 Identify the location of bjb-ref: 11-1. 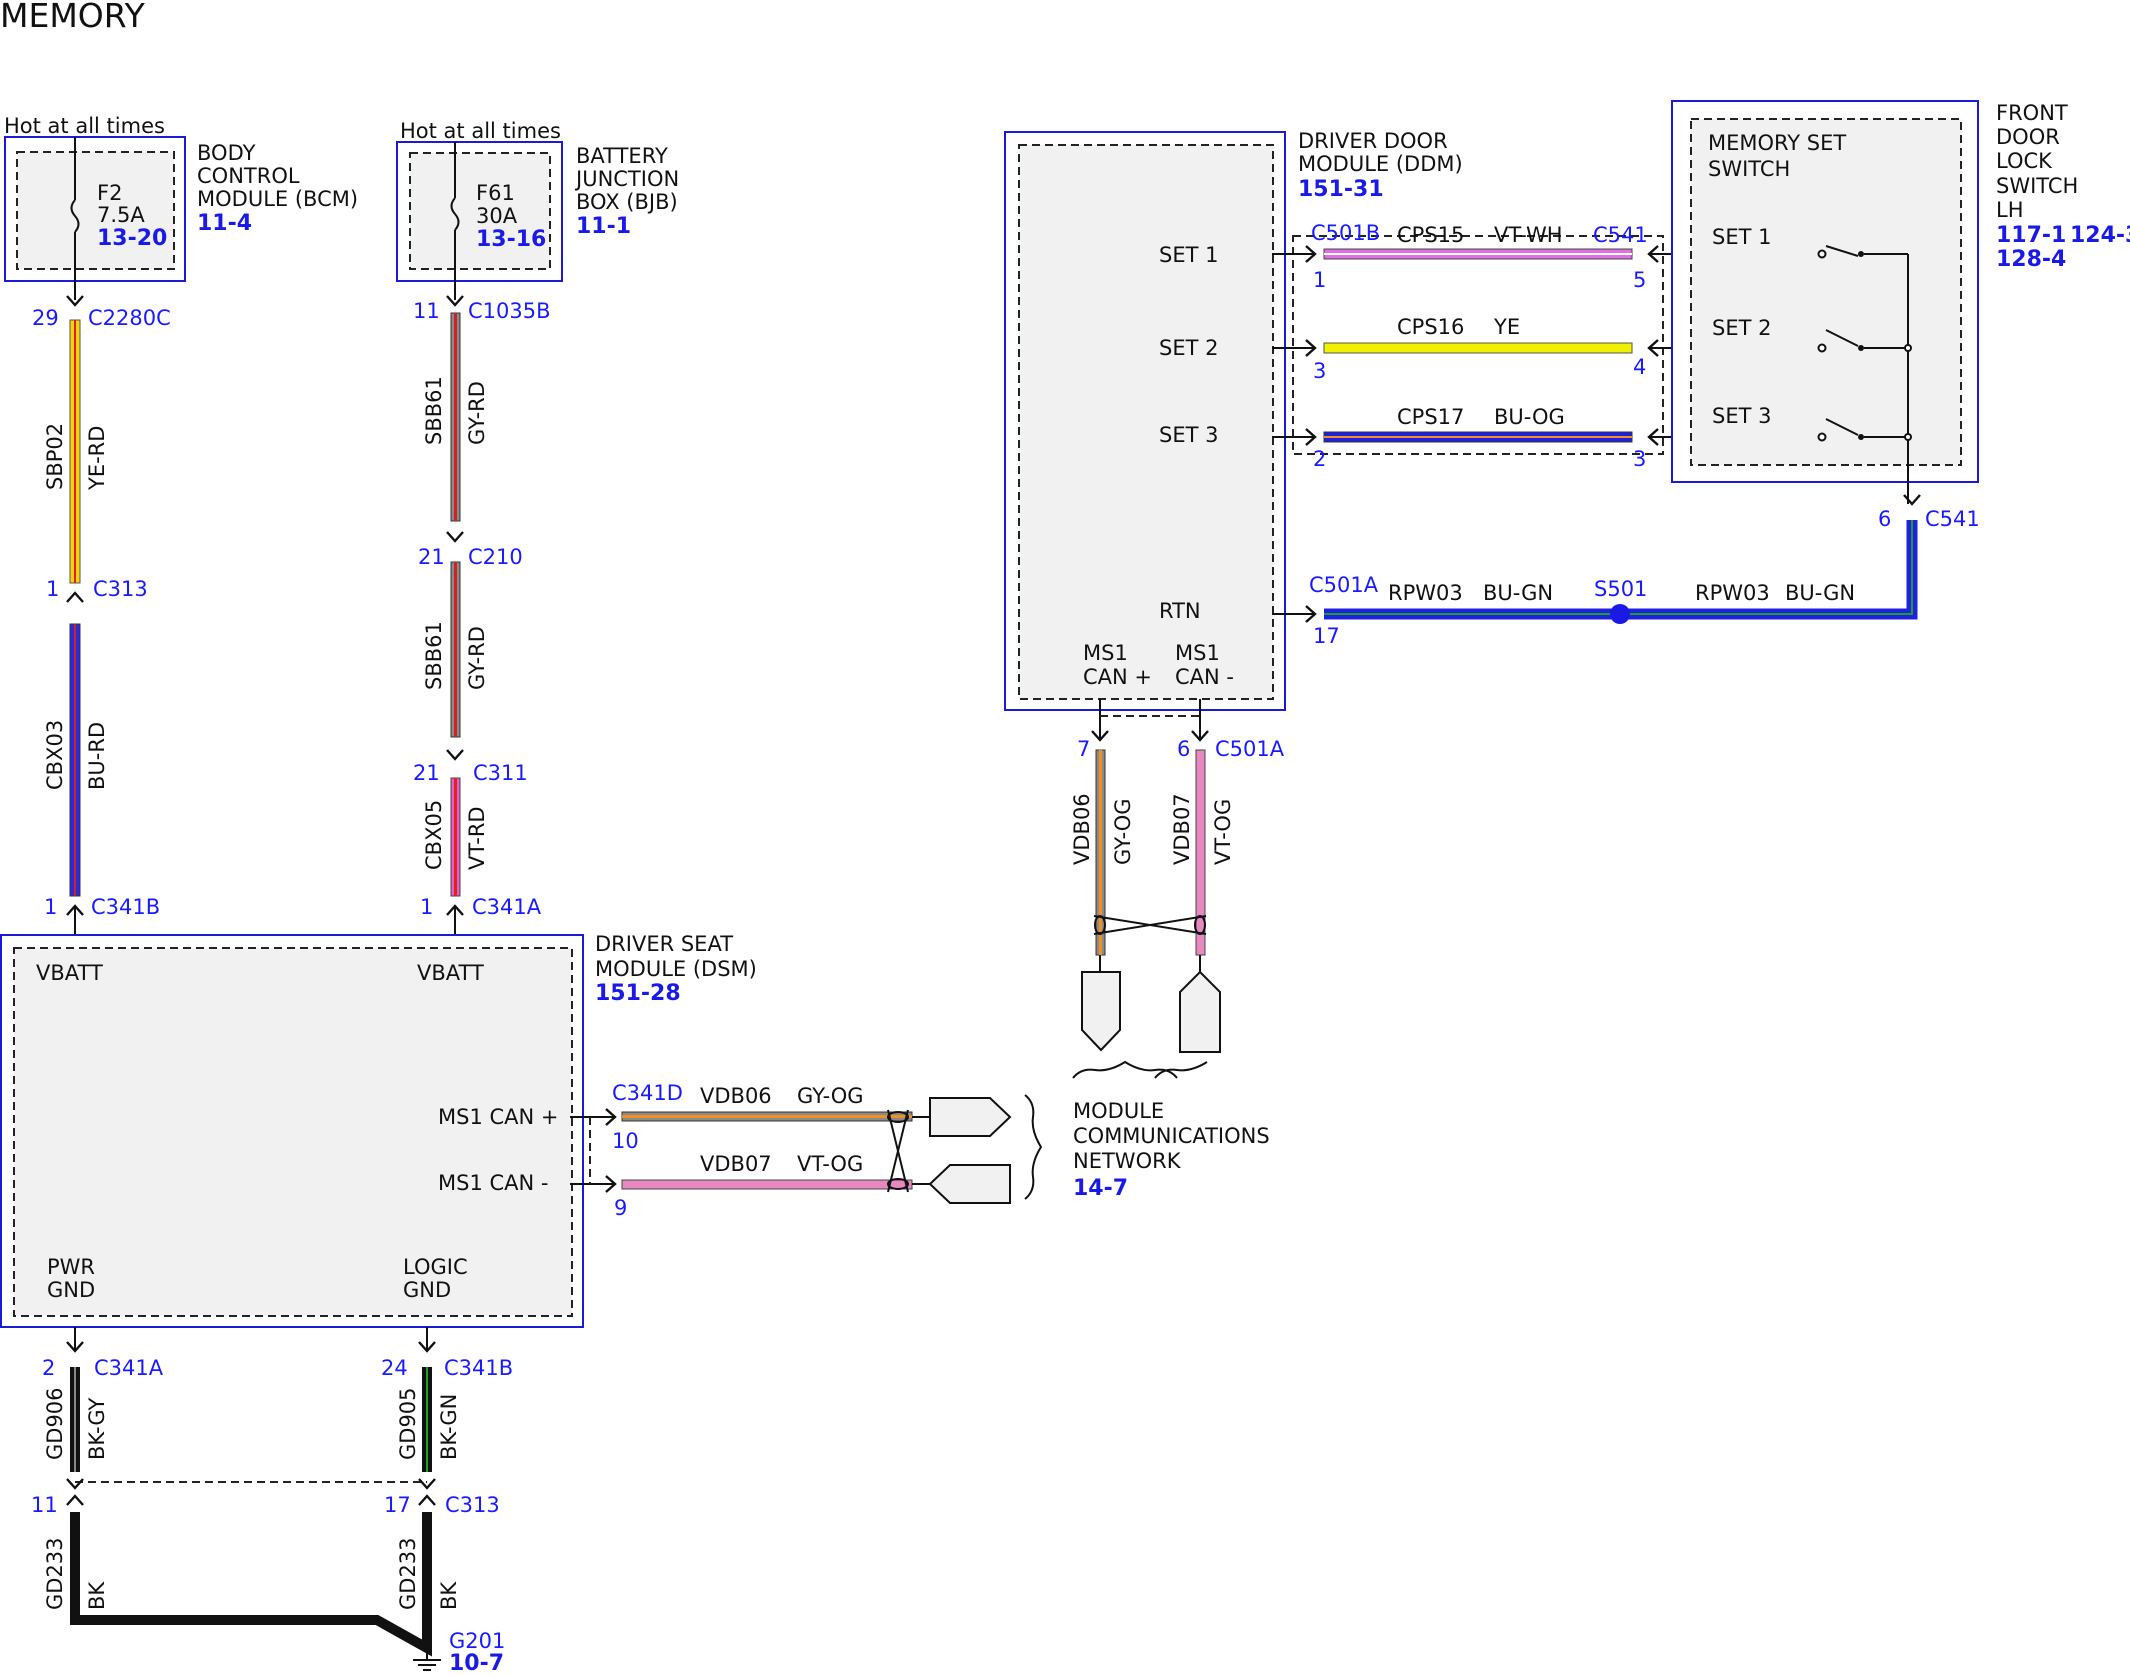
(603, 226).